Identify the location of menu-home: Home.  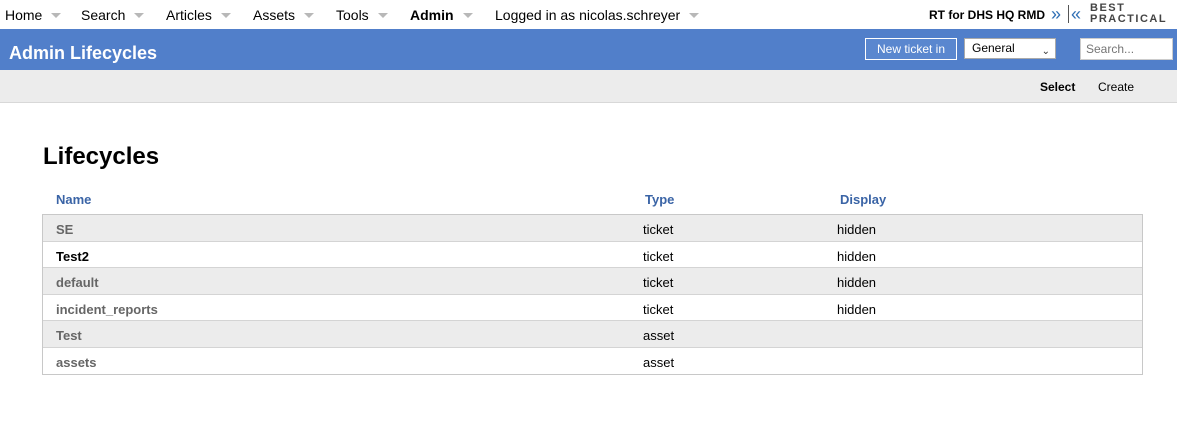
(33, 15).